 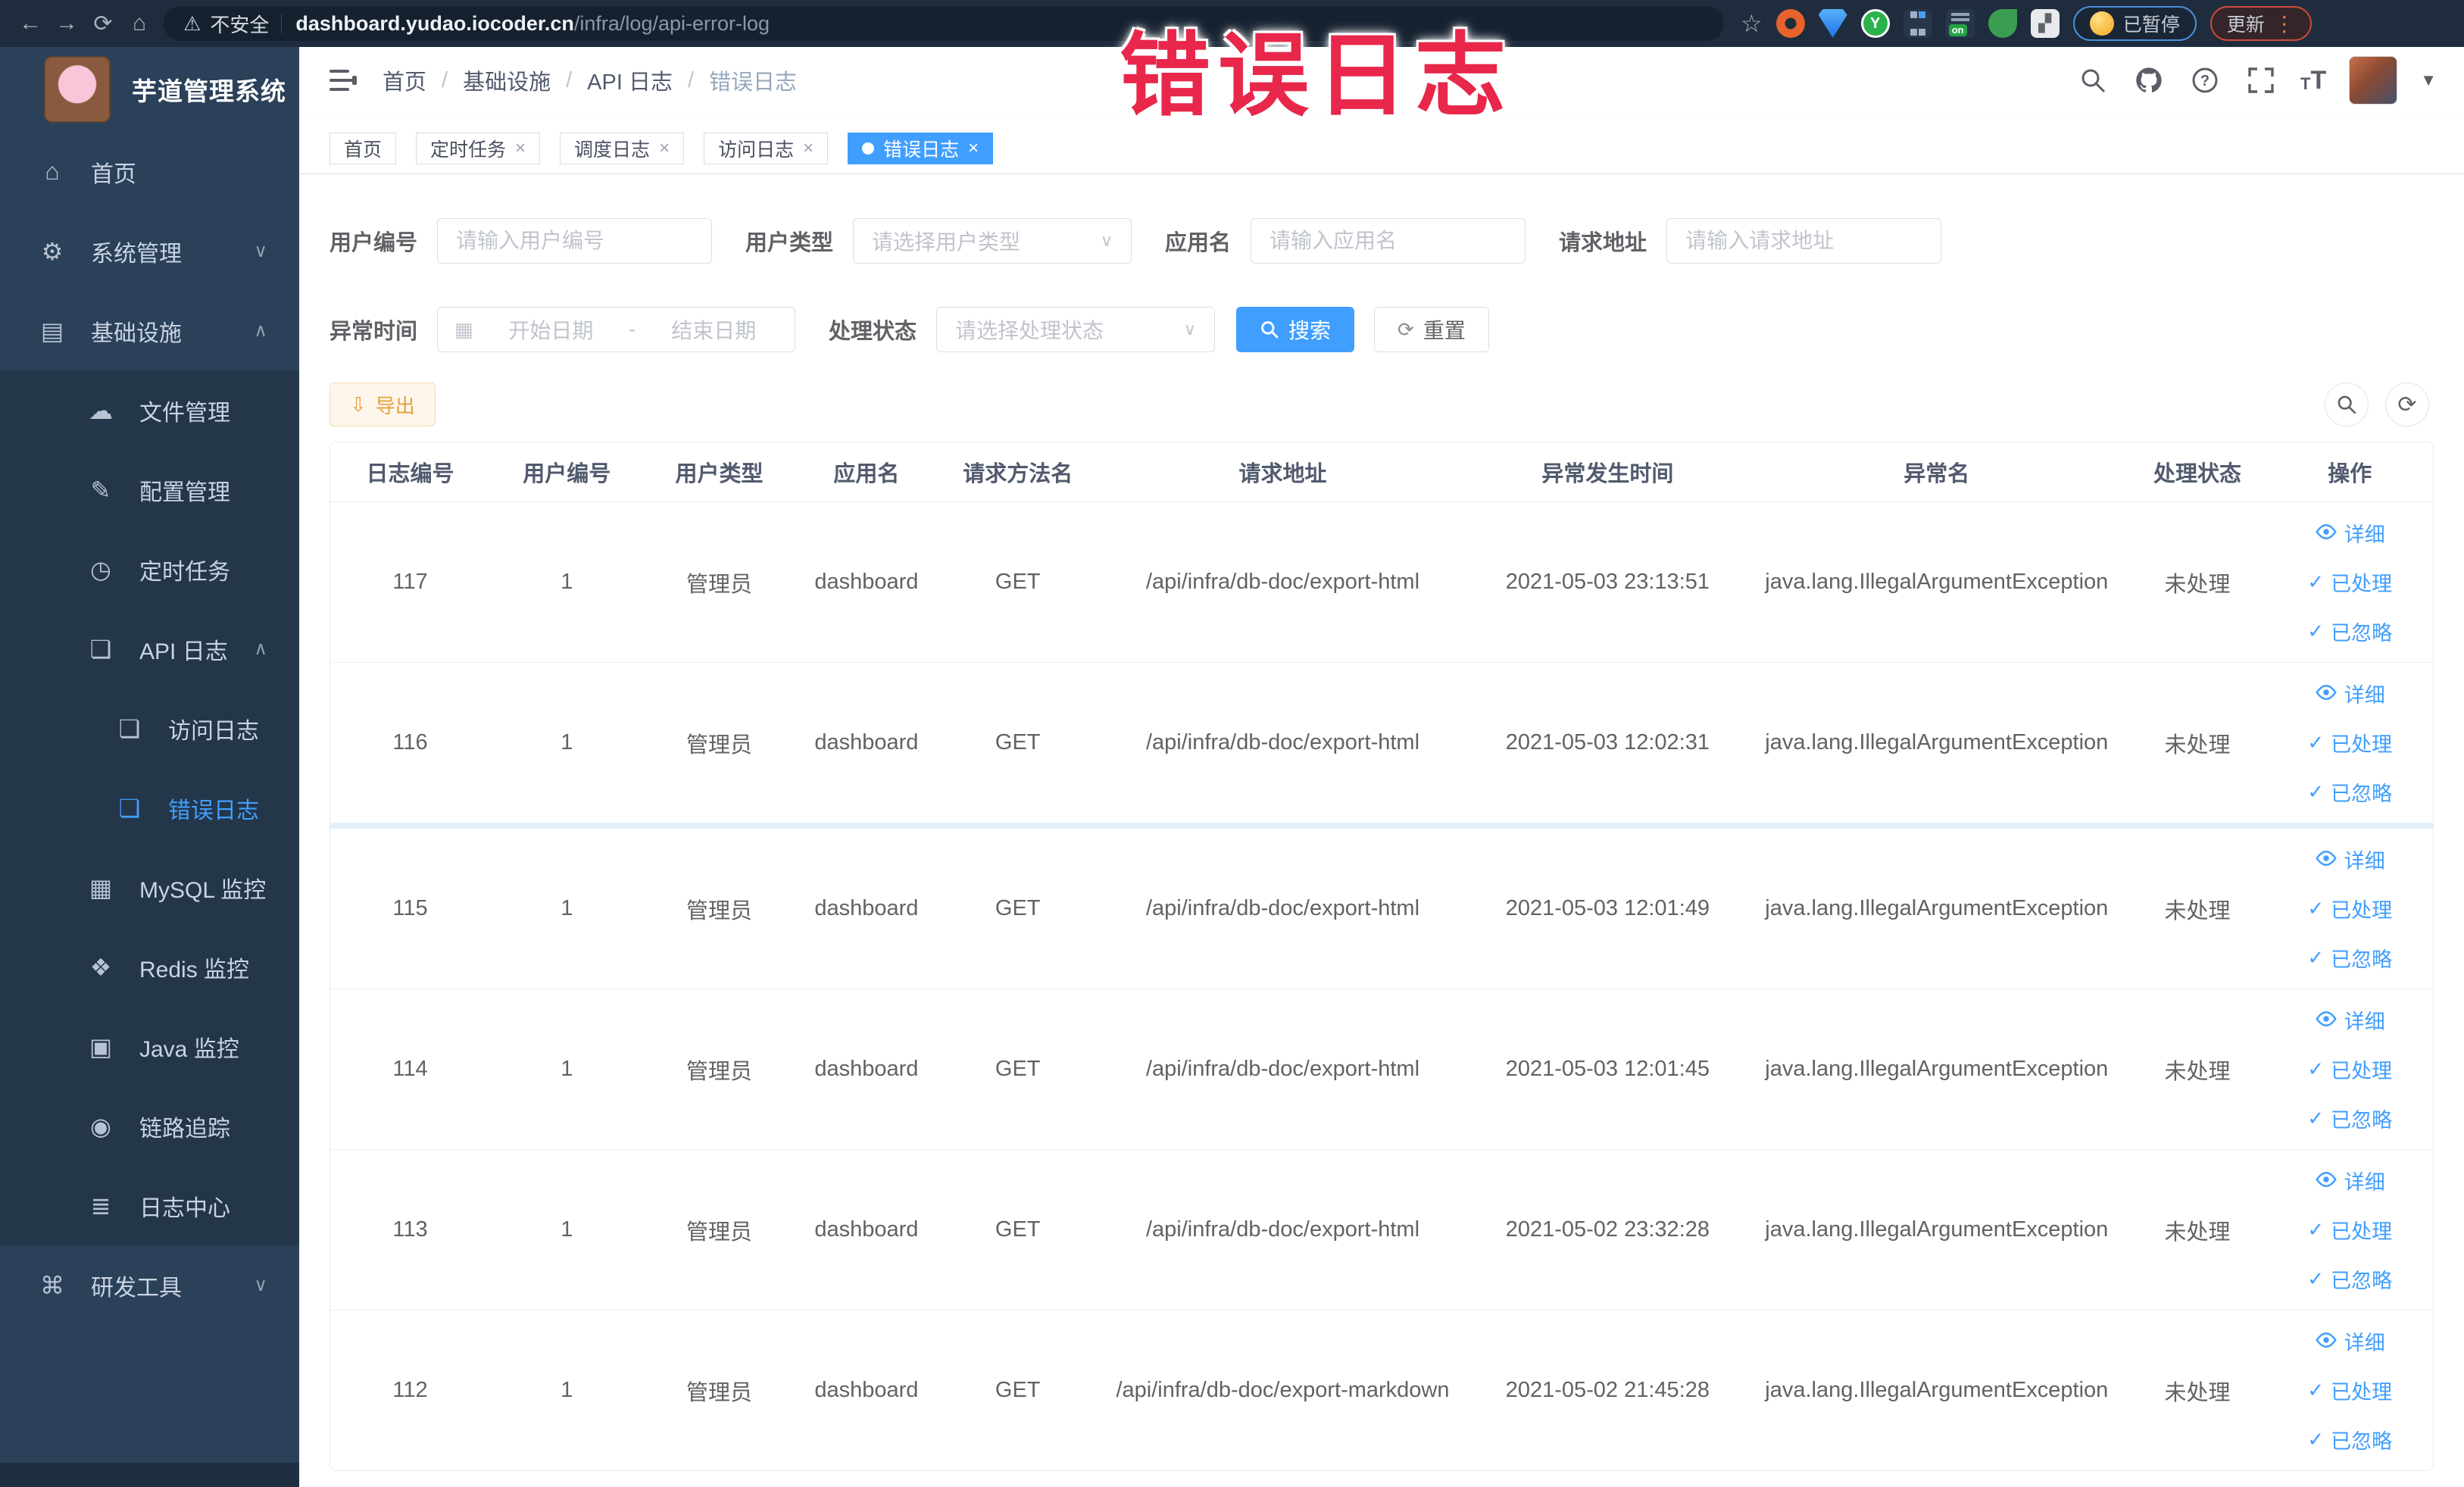 What do you see at coordinates (1832, 23) in the screenshot?
I see `extension-shield-icon` at bounding box center [1832, 23].